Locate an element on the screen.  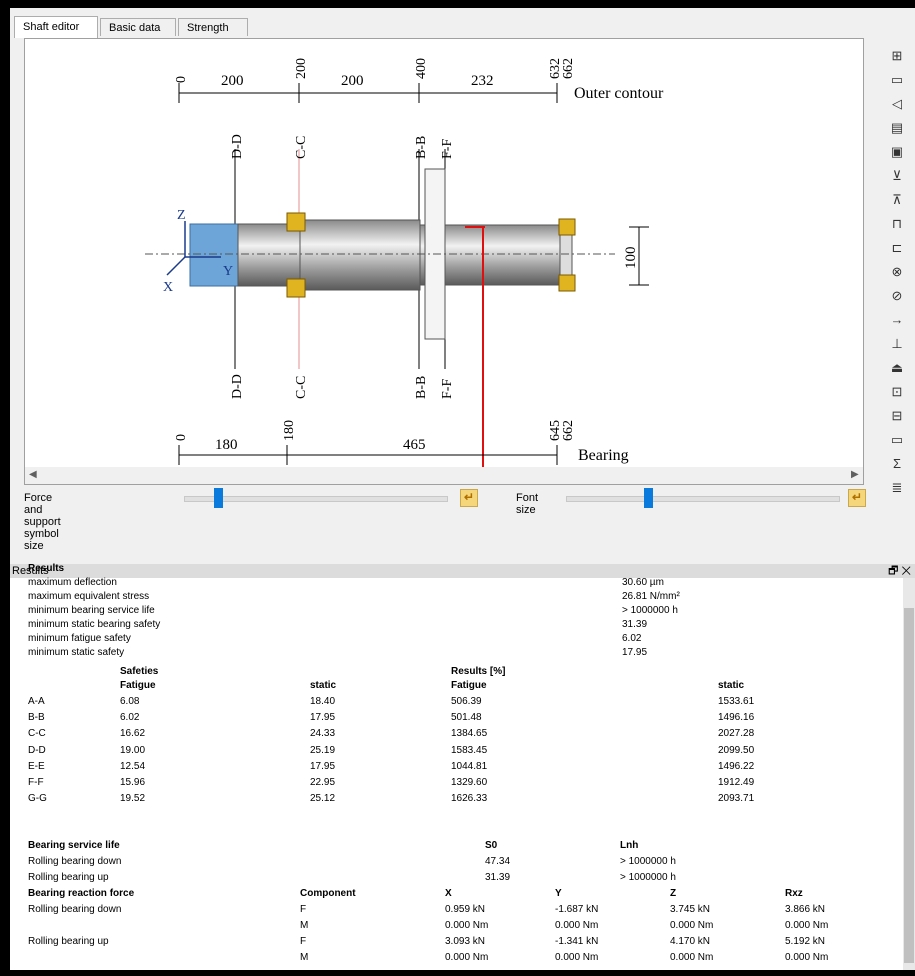
top-tick-200: 200 is located at coordinates (301, 68).